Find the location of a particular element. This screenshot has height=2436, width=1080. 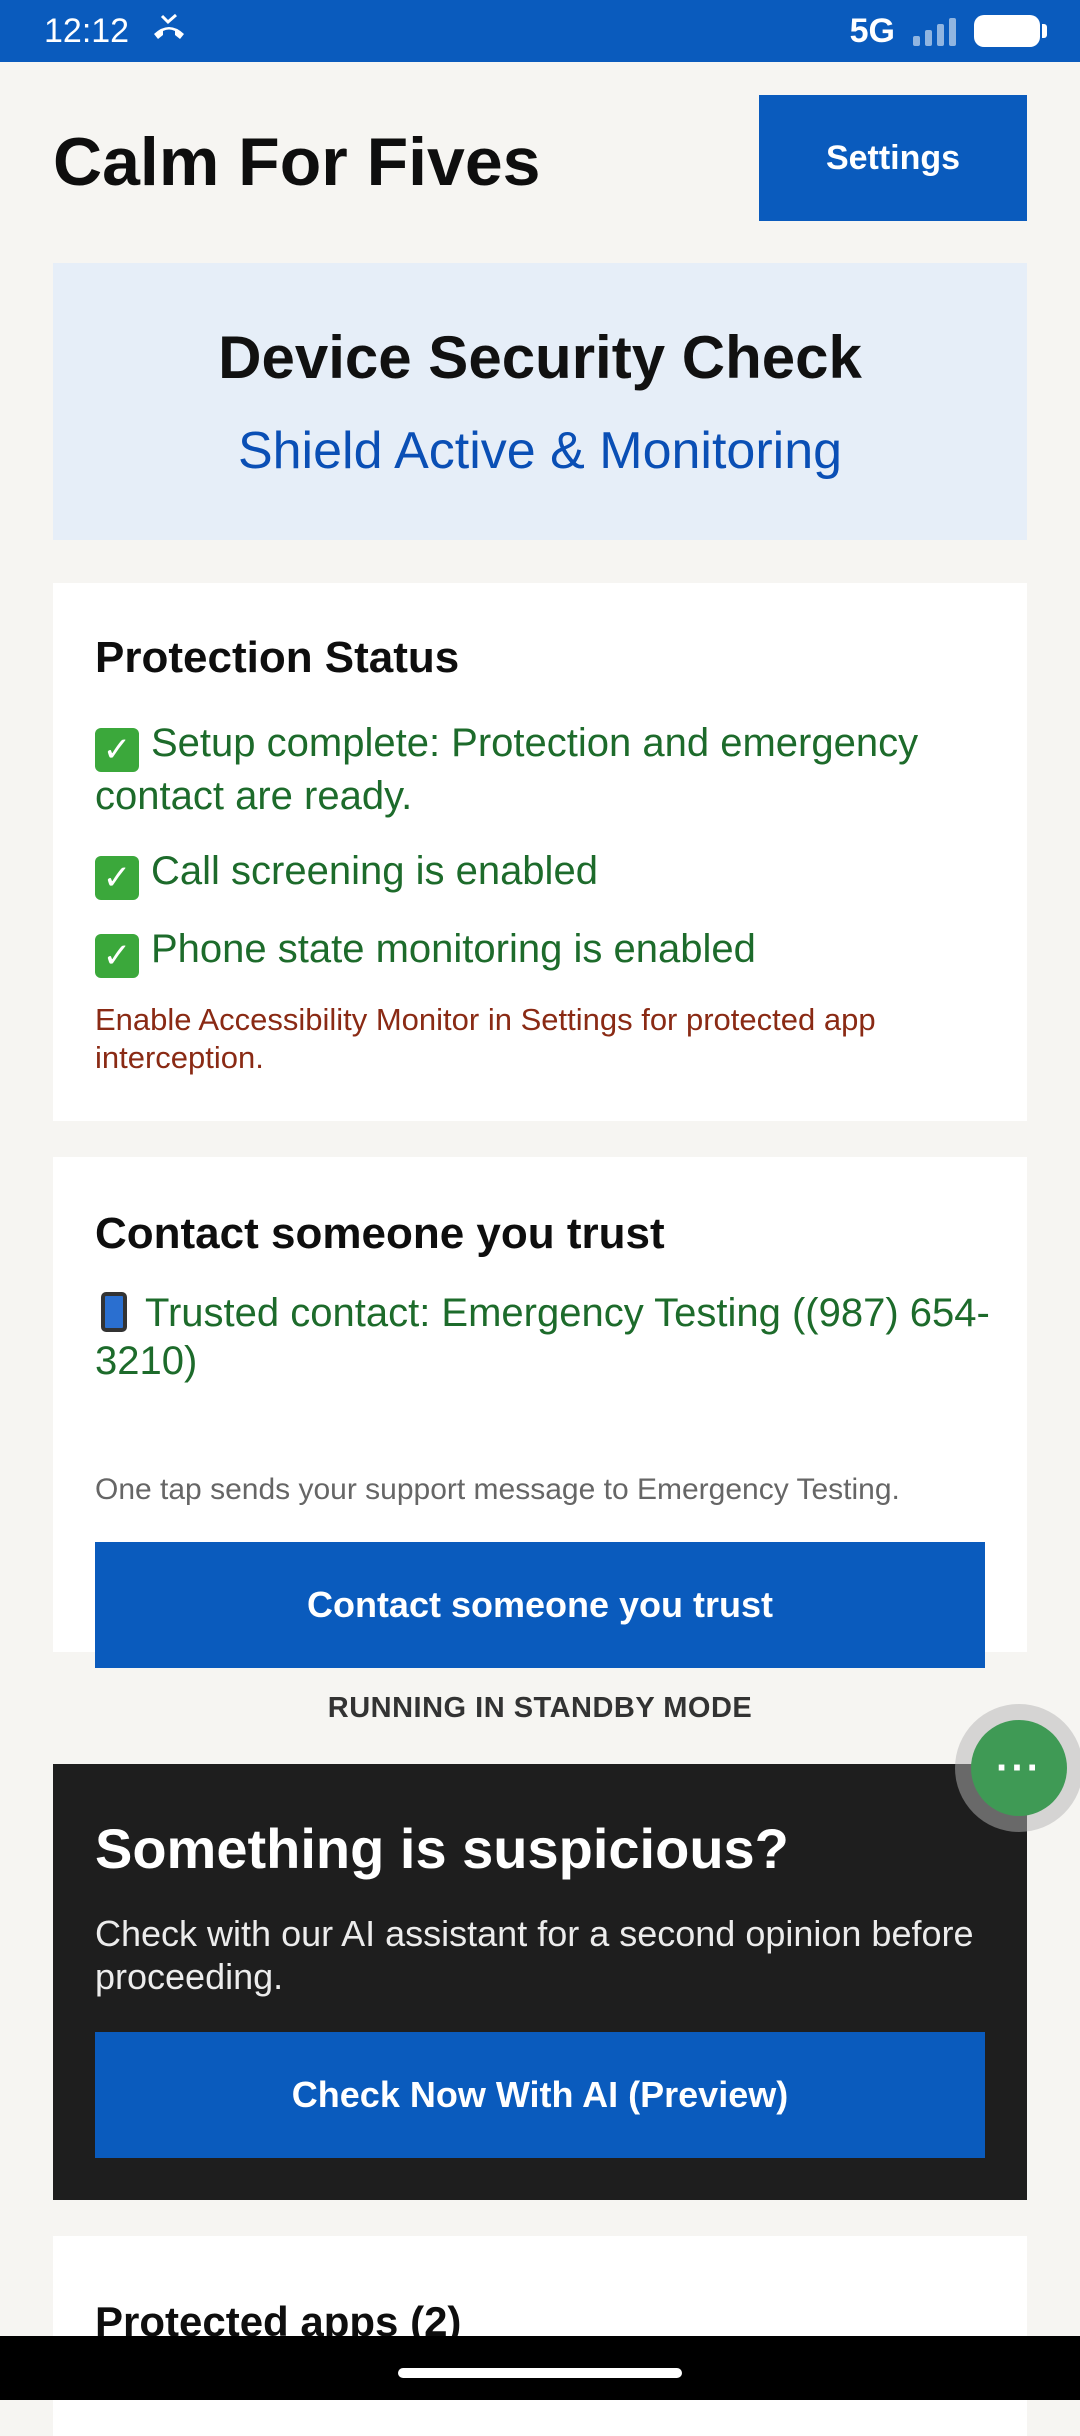

settings-button: Settings is located at coordinates (893, 158).